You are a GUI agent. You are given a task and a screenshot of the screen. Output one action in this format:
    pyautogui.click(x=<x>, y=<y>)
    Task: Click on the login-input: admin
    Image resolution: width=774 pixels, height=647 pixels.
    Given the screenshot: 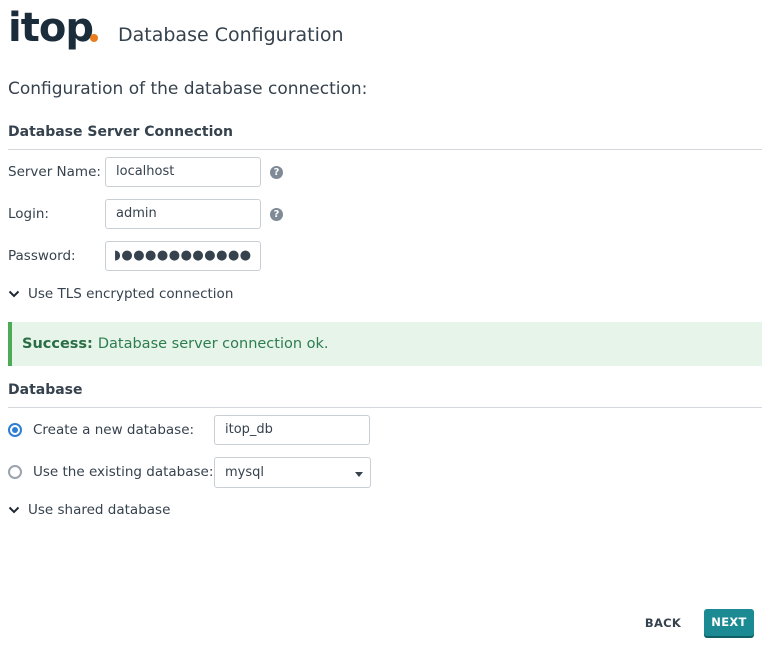 What is the action you would take?
    pyautogui.click(x=183, y=214)
    